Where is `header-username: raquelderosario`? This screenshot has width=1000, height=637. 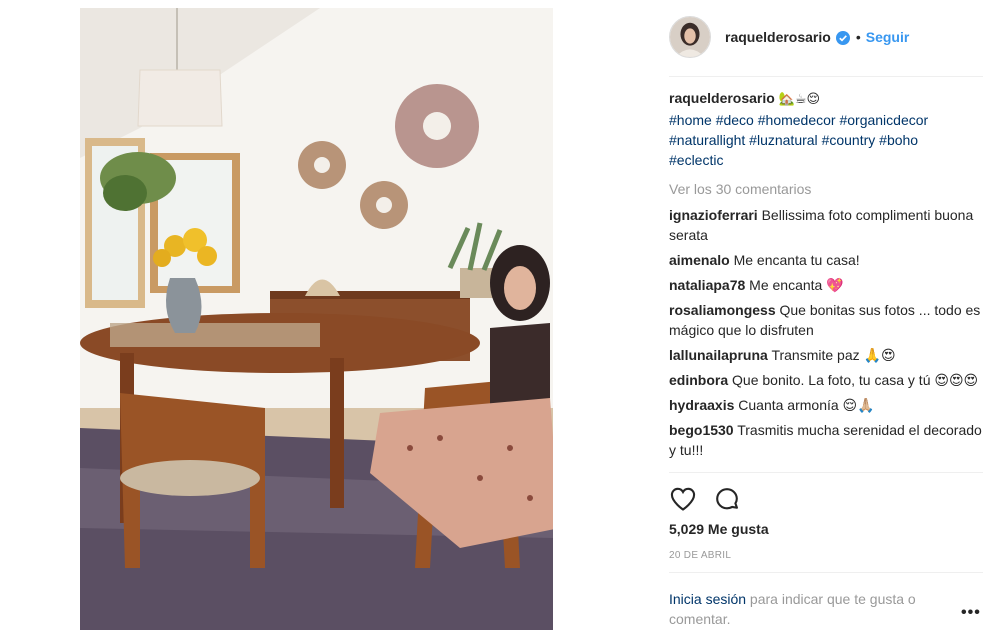
header-username: raquelderosario is located at coordinates (778, 37).